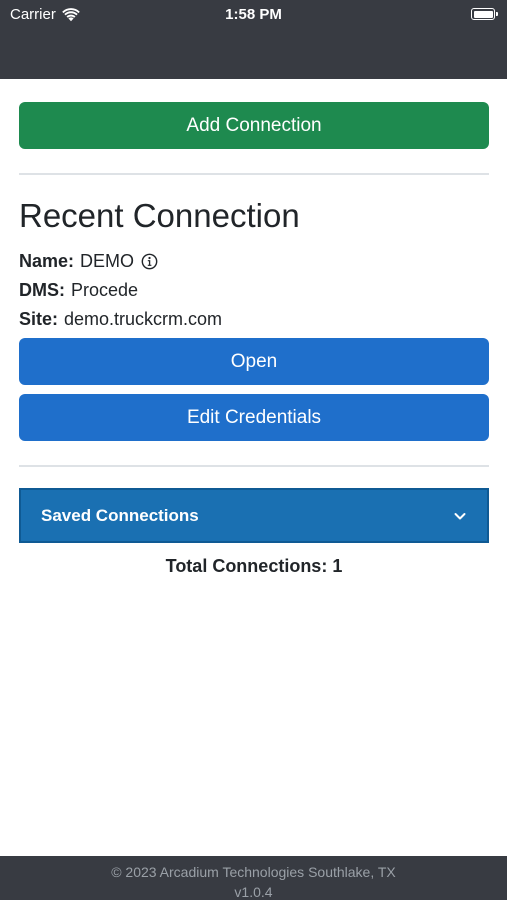 This screenshot has height=902, width=507. I want to click on open-button: Open, so click(254, 361).